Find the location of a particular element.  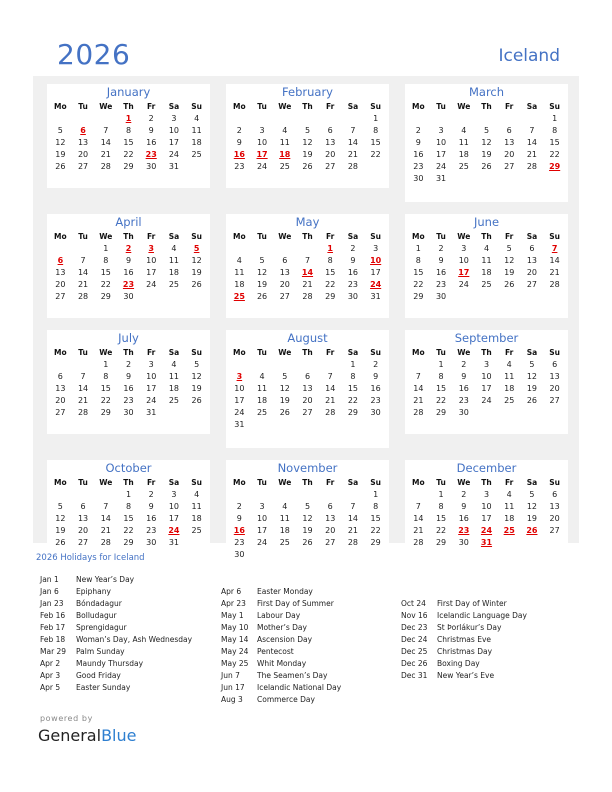

day-cell: 24 is located at coordinates (239, 412).